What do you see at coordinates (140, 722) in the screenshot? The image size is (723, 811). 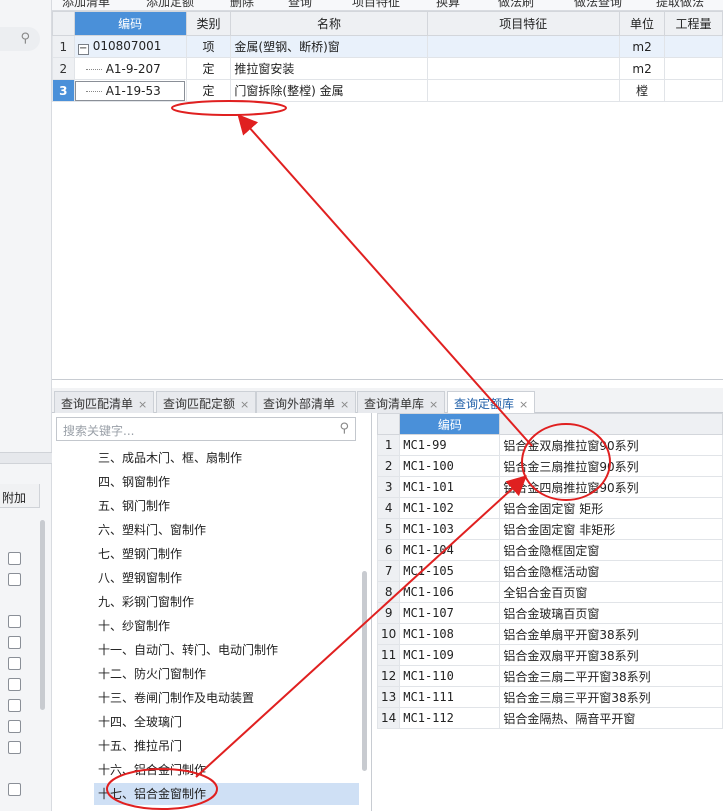 I see `tree-item: 十四、全玻璃门` at bounding box center [140, 722].